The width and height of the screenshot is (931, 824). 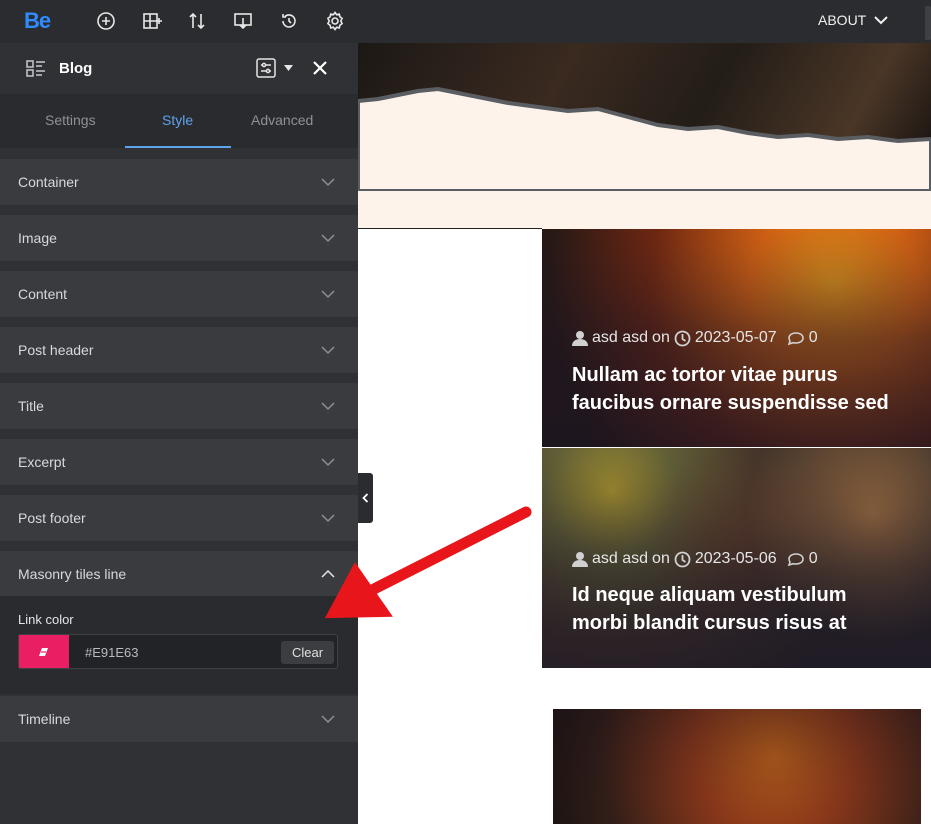 I want to click on close-icon, so click(x=320, y=68).